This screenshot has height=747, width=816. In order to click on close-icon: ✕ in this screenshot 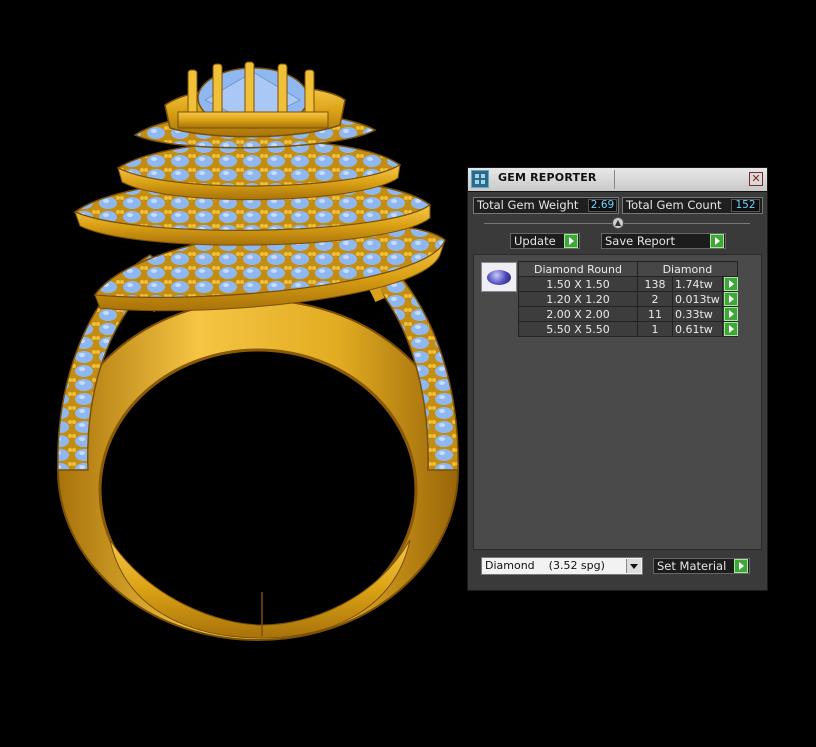, I will do `click(756, 179)`.